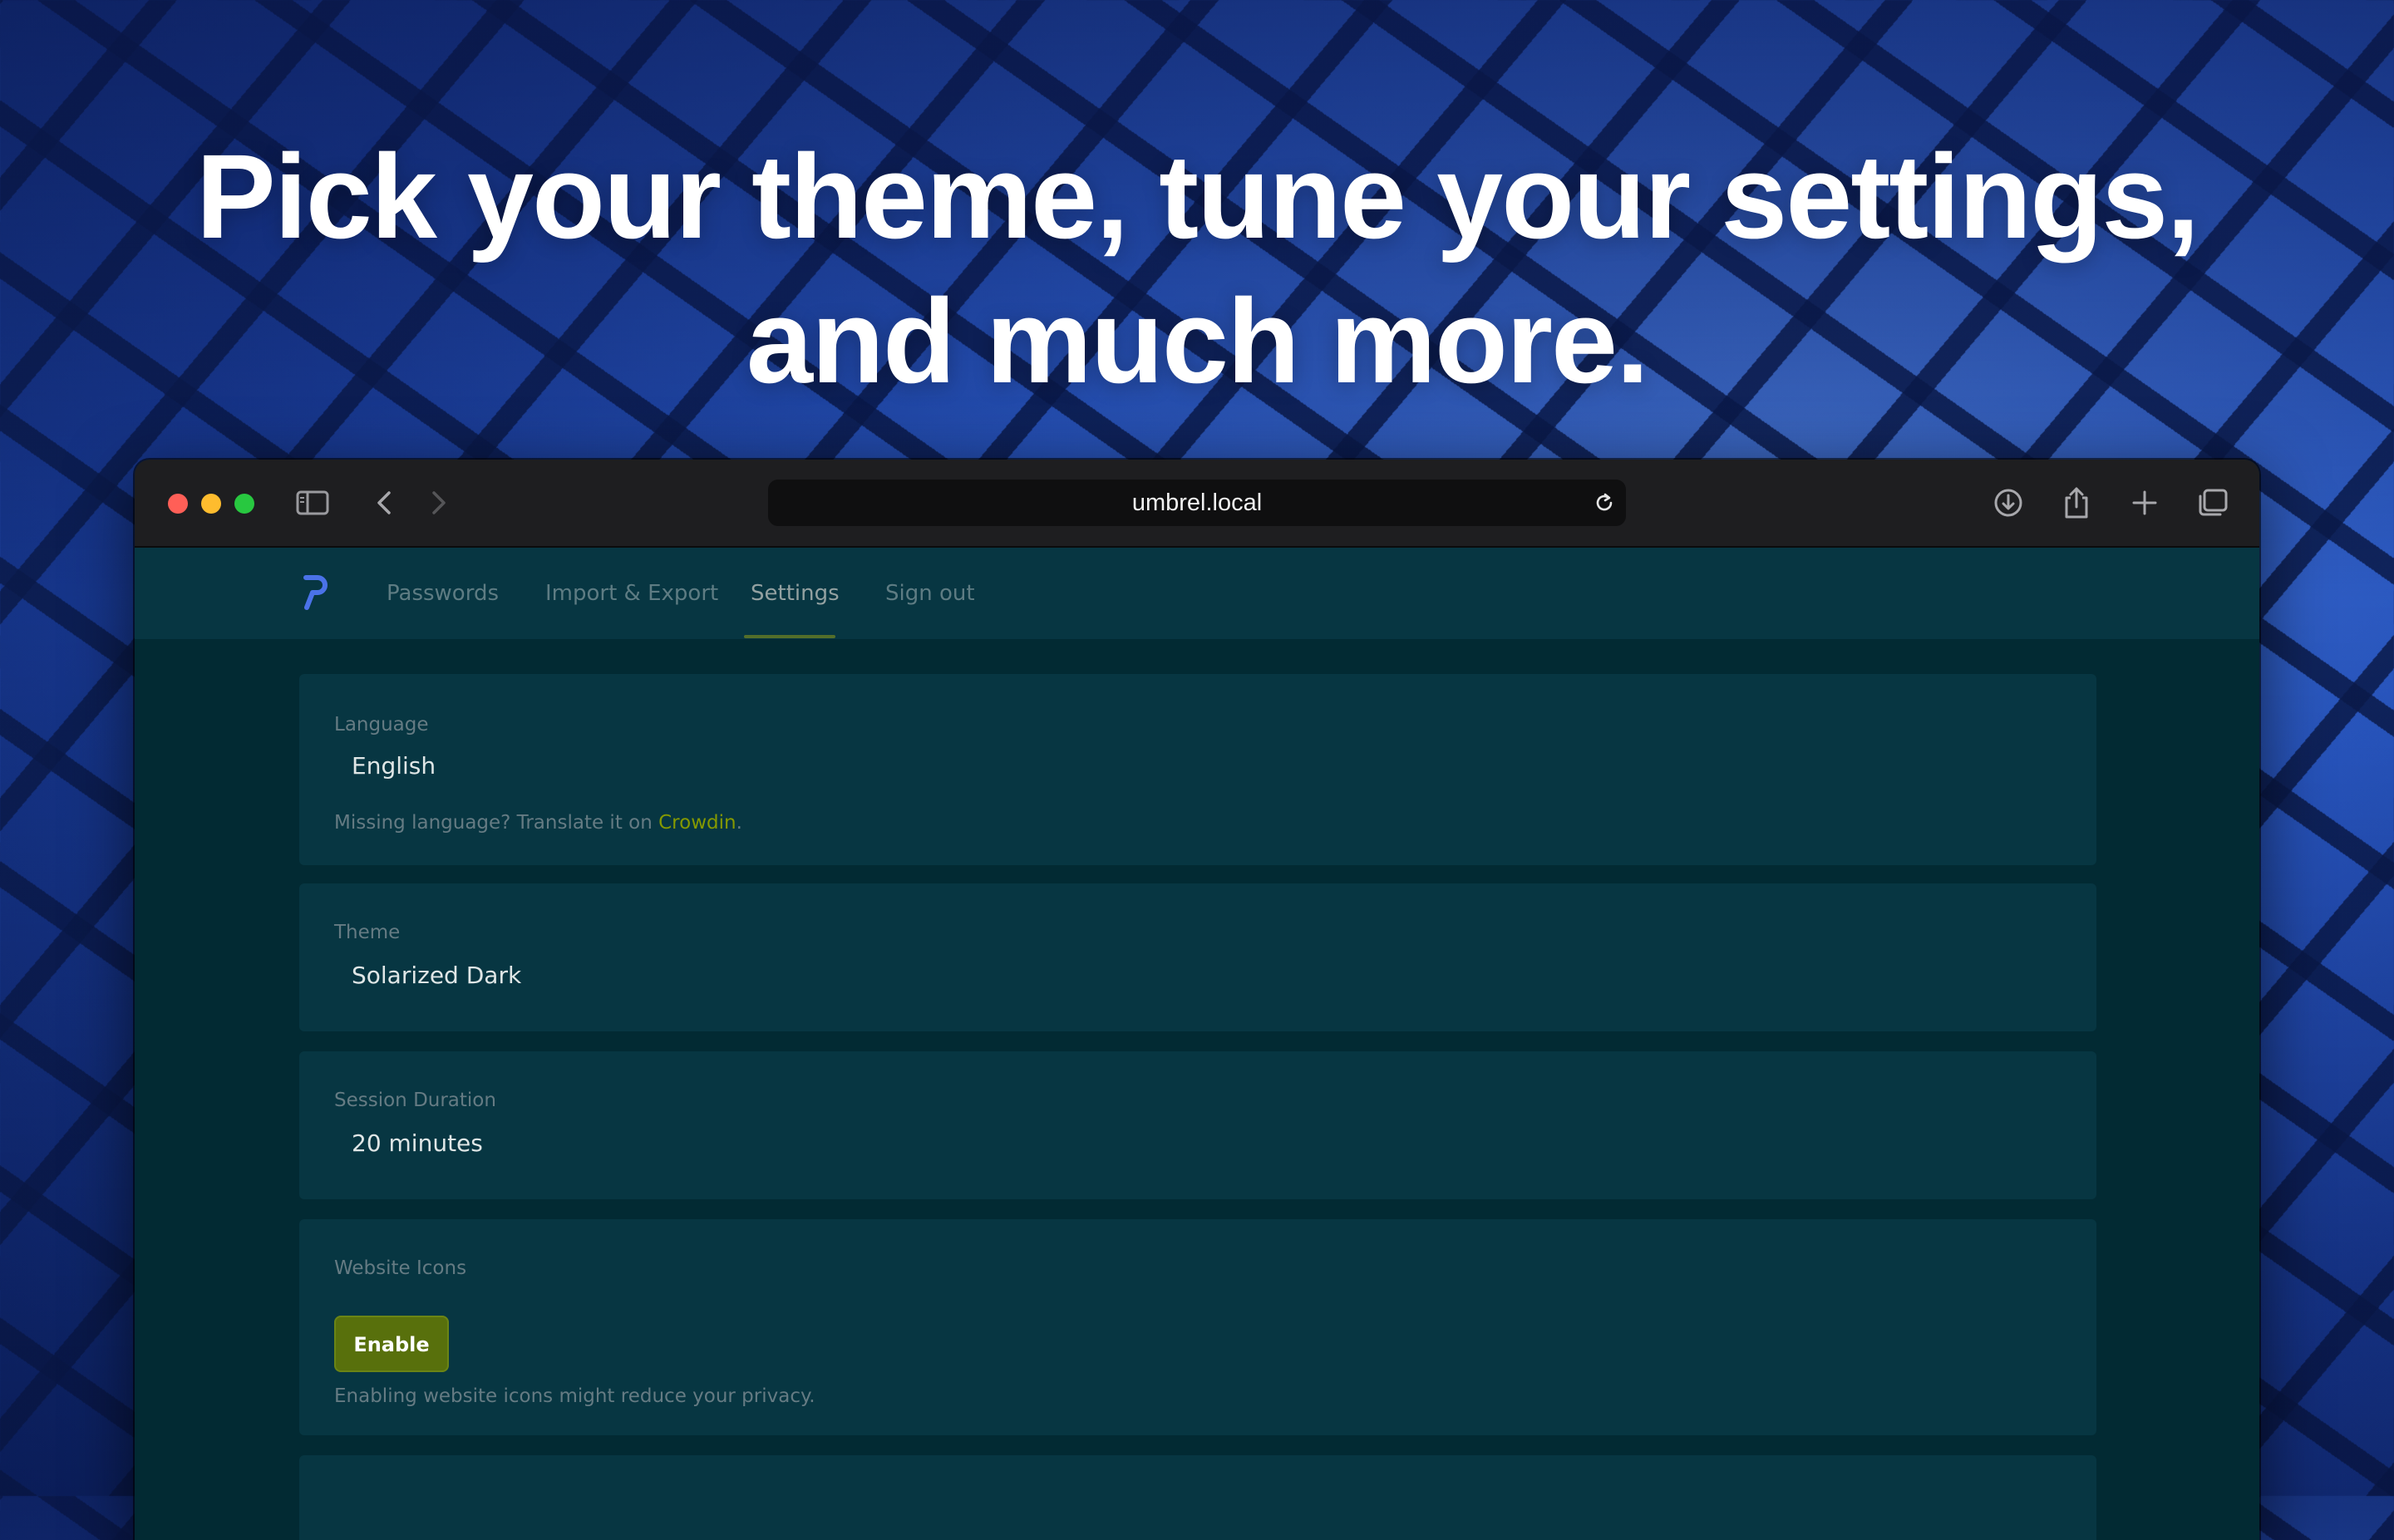  Describe the element at coordinates (178, 504) in the screenshot. I see `close-window-button` at that location.